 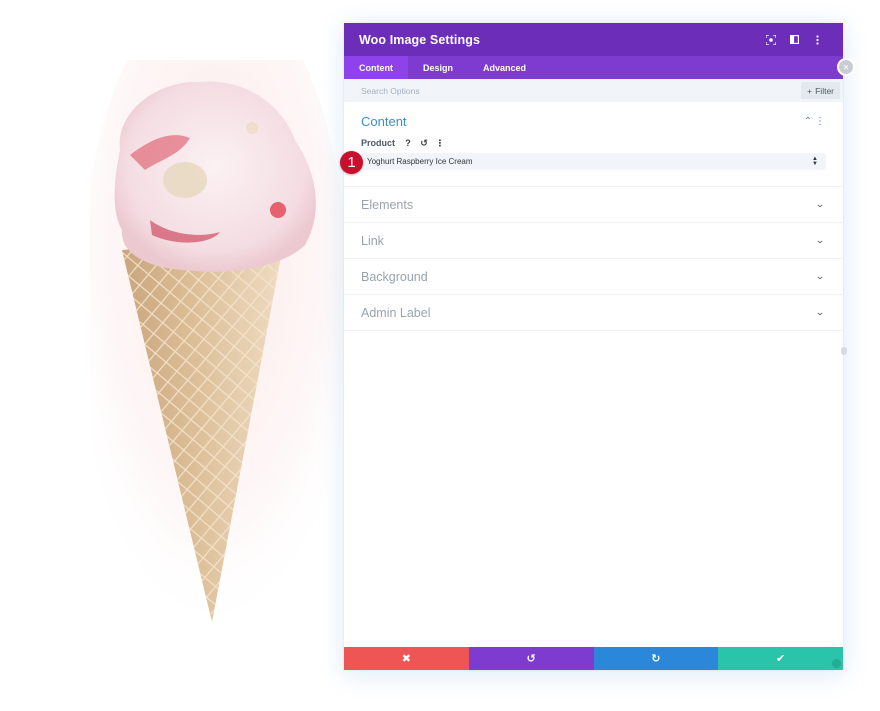 I want to click on help-icon: ?, so click(x=408, y=143).